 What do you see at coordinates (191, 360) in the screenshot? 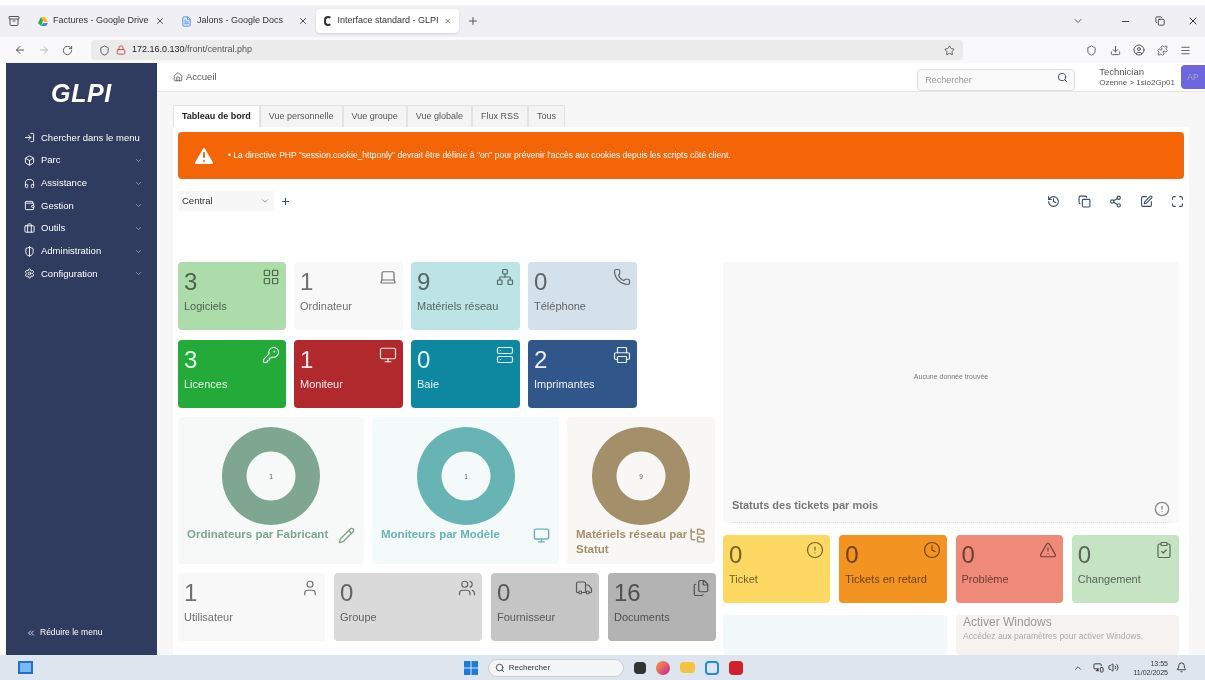
I see `stat-count: 3` at bounding box center [191, 360].